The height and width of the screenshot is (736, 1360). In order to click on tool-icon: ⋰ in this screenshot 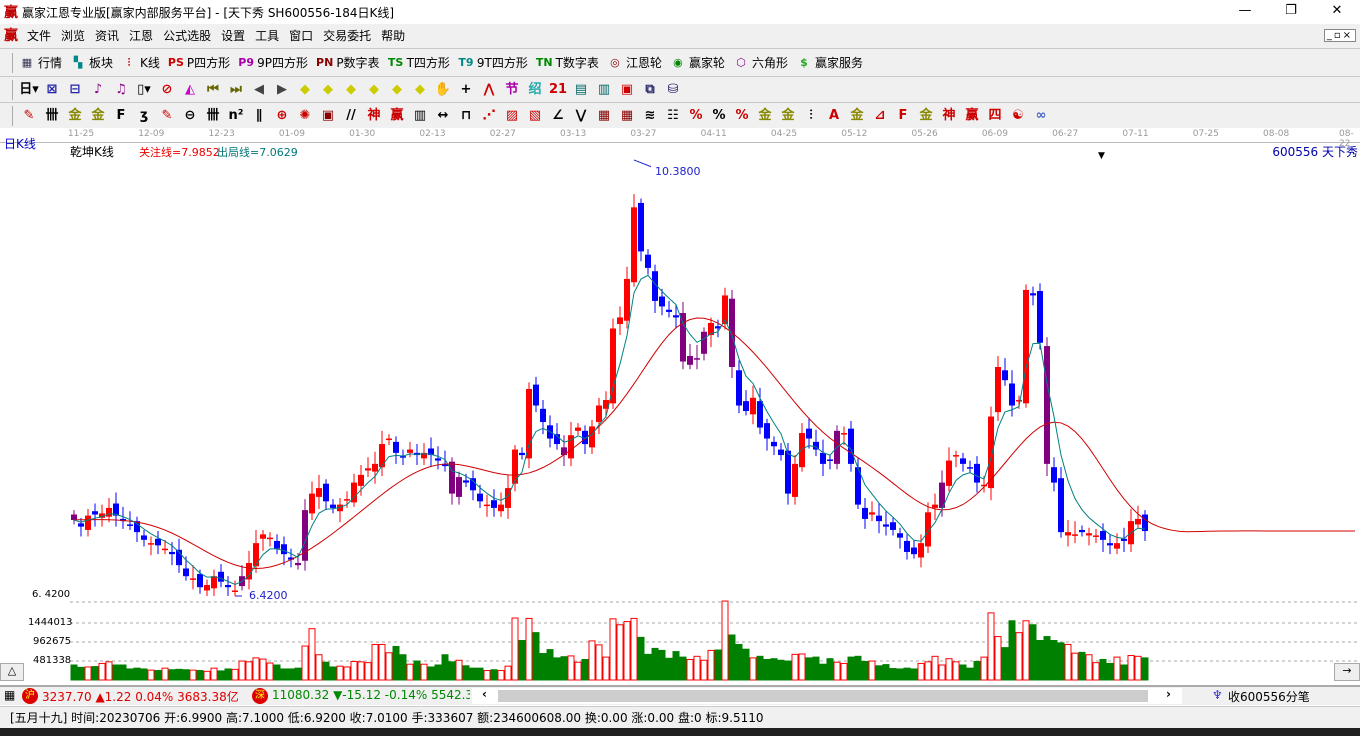, I will do `click(489, 116)`.